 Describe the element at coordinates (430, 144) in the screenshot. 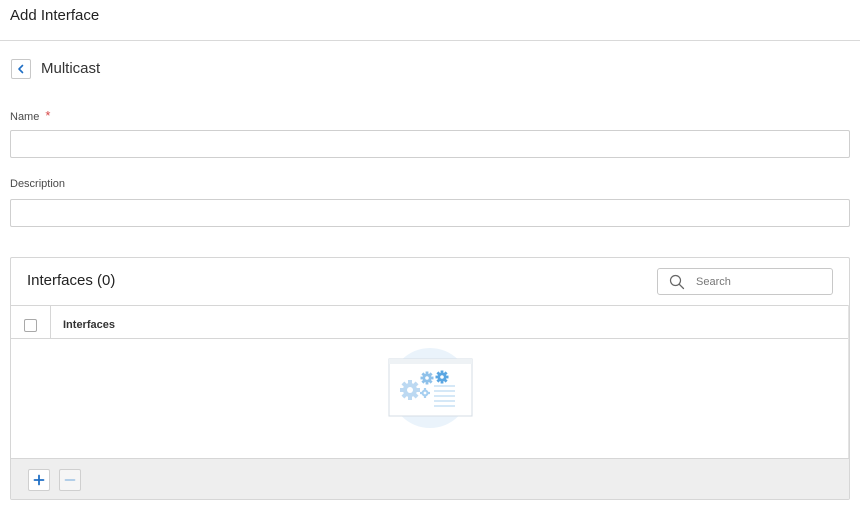

I see `name-input` at that location.